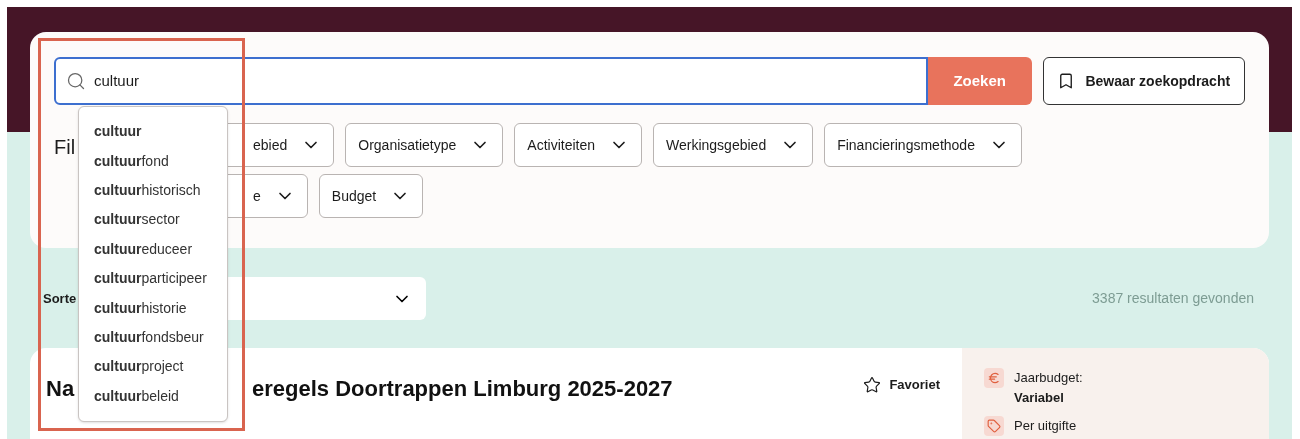  What do you see at coordinates (60, 388) in the screenshot?
I see `result-title: Na` at bounding box center [60, 388].